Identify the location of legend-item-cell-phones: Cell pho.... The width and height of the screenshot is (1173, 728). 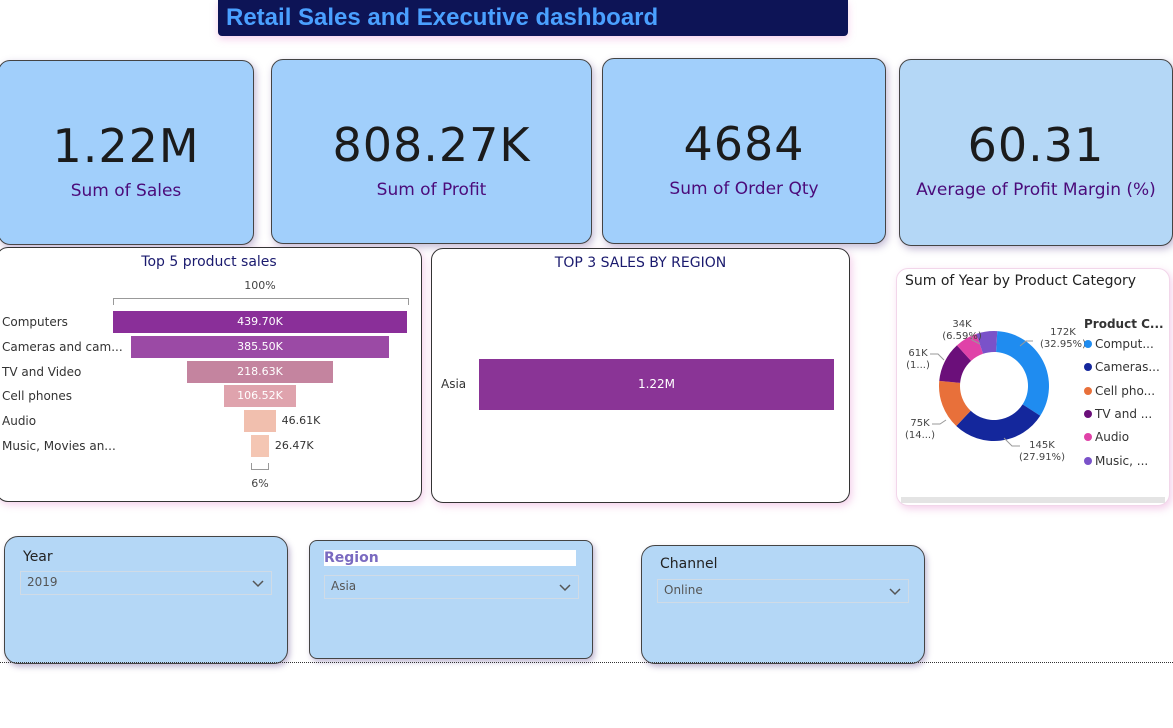
(1119, 391).